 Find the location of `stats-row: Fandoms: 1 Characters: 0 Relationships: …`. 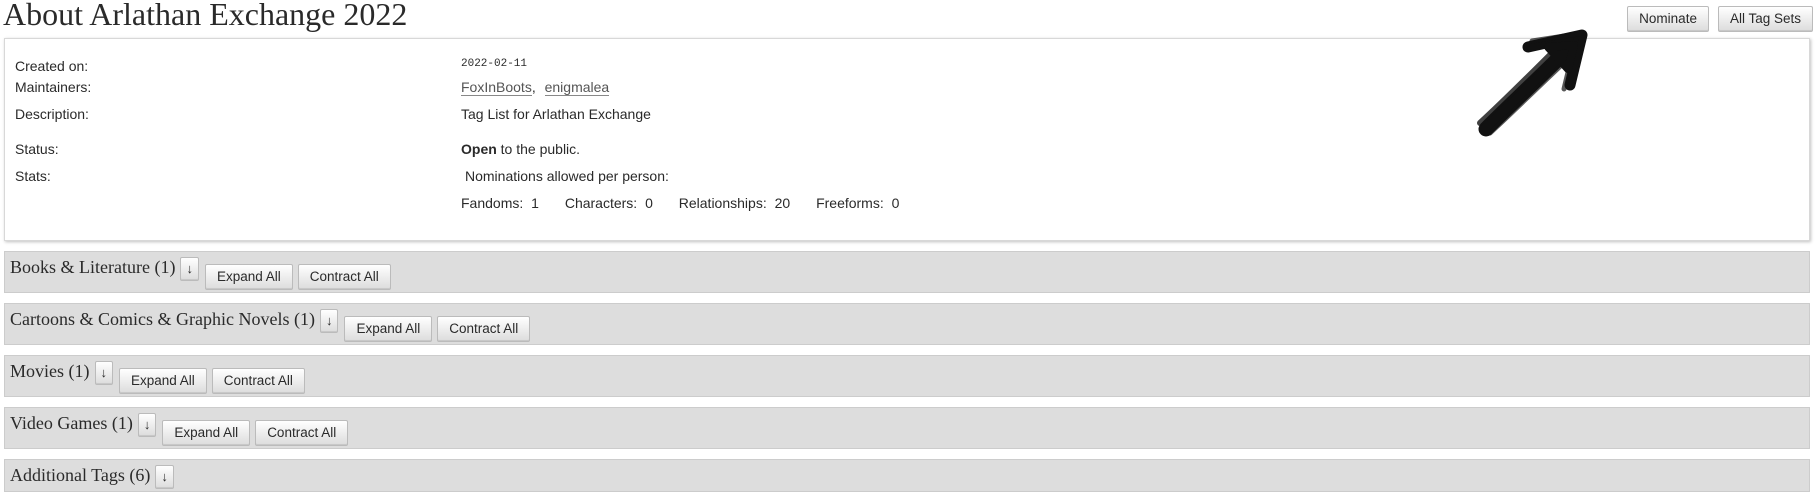

stats-row: Fandoms: 1 Characters: 0 Relationships: … is located at coordinates (682, 203).